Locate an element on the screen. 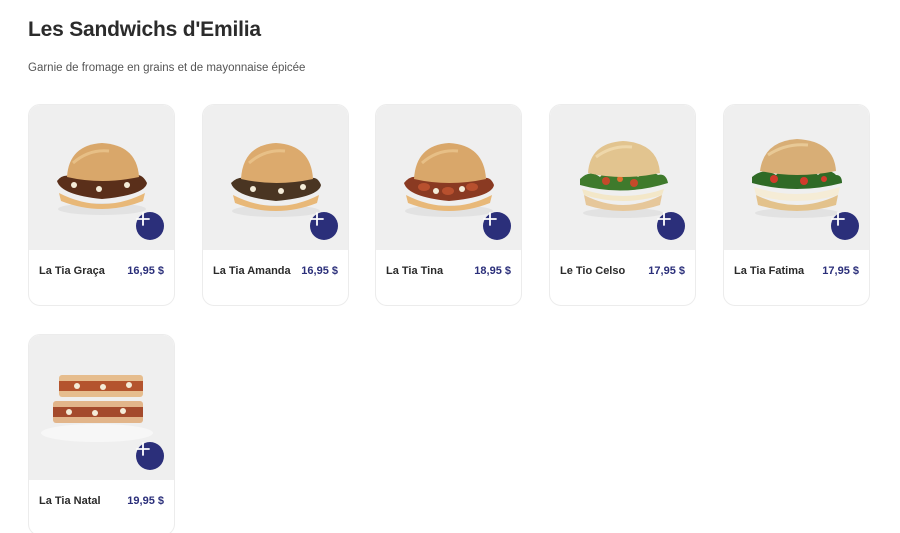  product-card-la-tia-natal: La Tia Natal 19,95 $ is located at coordinates (101, 433).